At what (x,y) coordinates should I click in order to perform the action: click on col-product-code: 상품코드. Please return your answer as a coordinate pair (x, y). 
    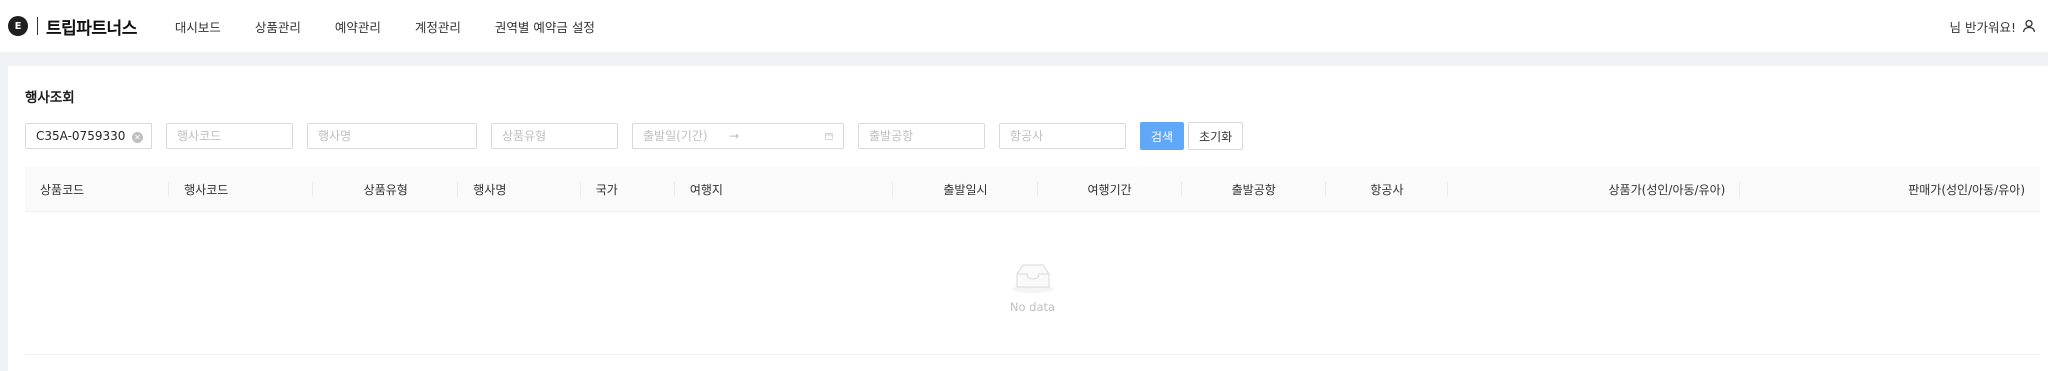
    Looking at the image, I should click on (97, 189).